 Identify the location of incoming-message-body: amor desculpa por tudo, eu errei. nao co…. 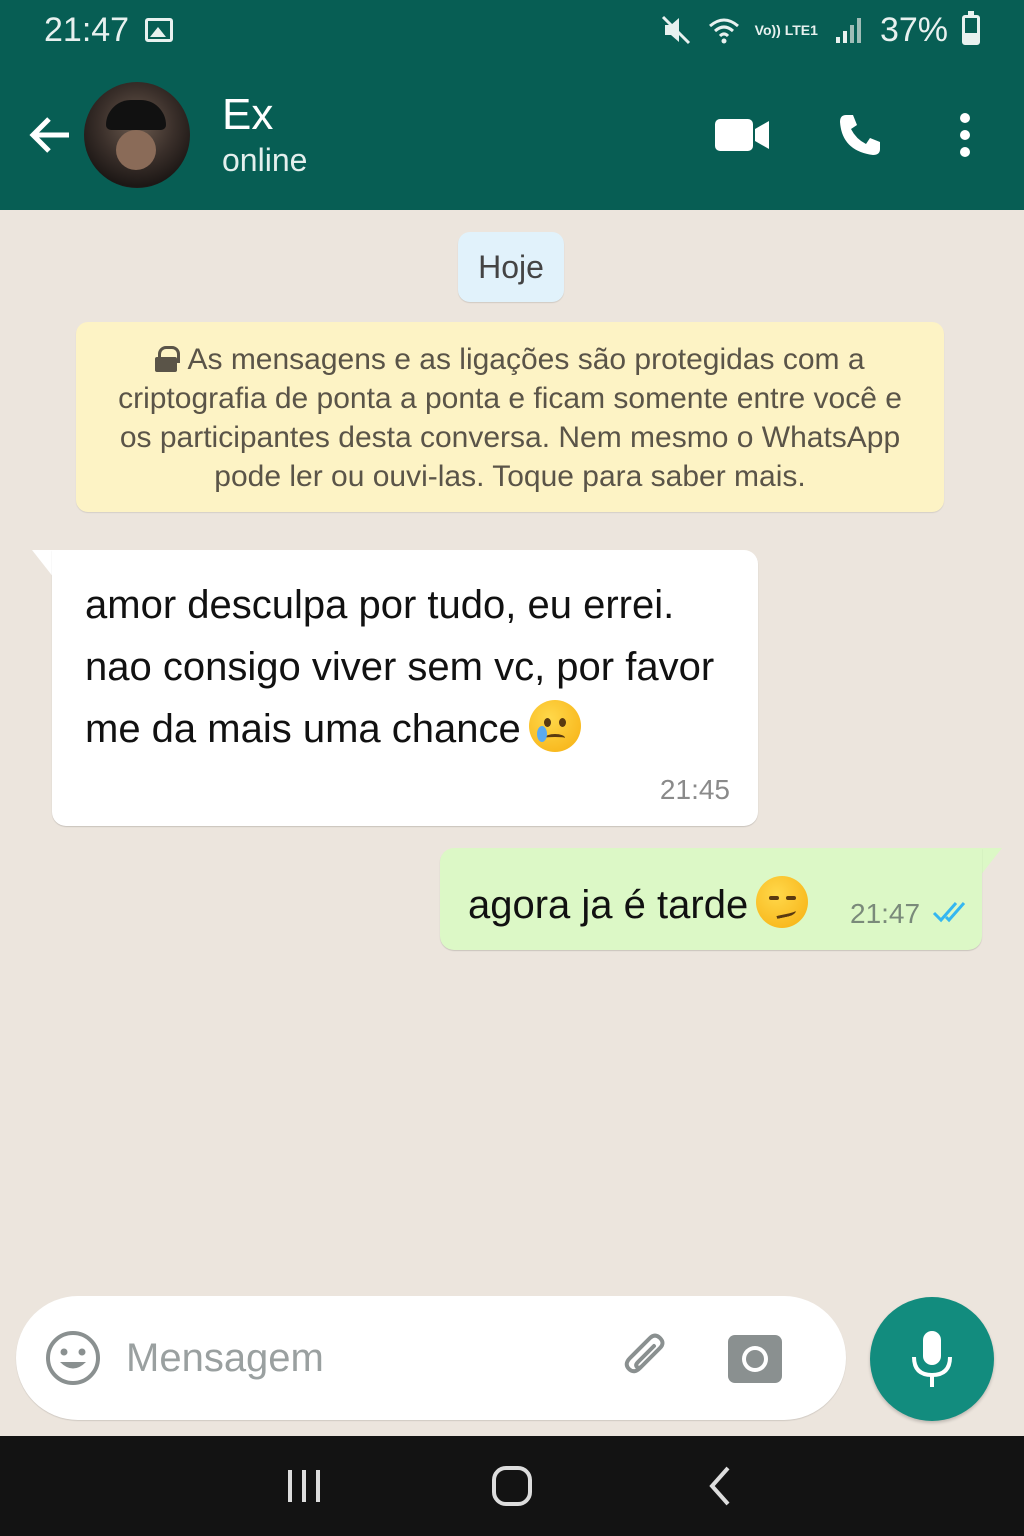
(400, 667).